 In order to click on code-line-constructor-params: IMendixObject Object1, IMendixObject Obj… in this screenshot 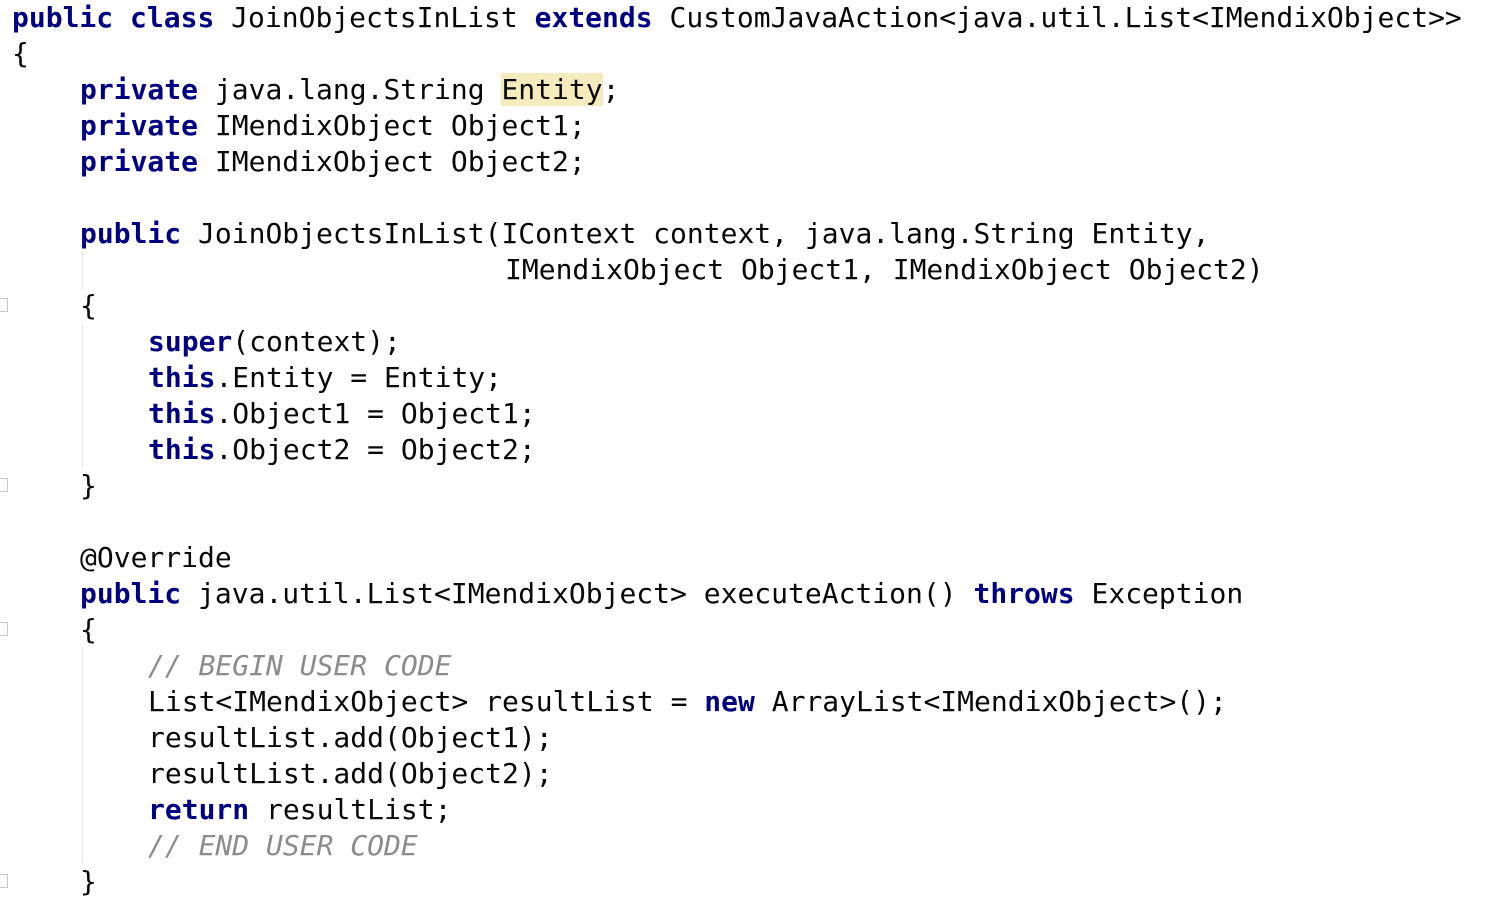, I will do `click(884, 270)`.